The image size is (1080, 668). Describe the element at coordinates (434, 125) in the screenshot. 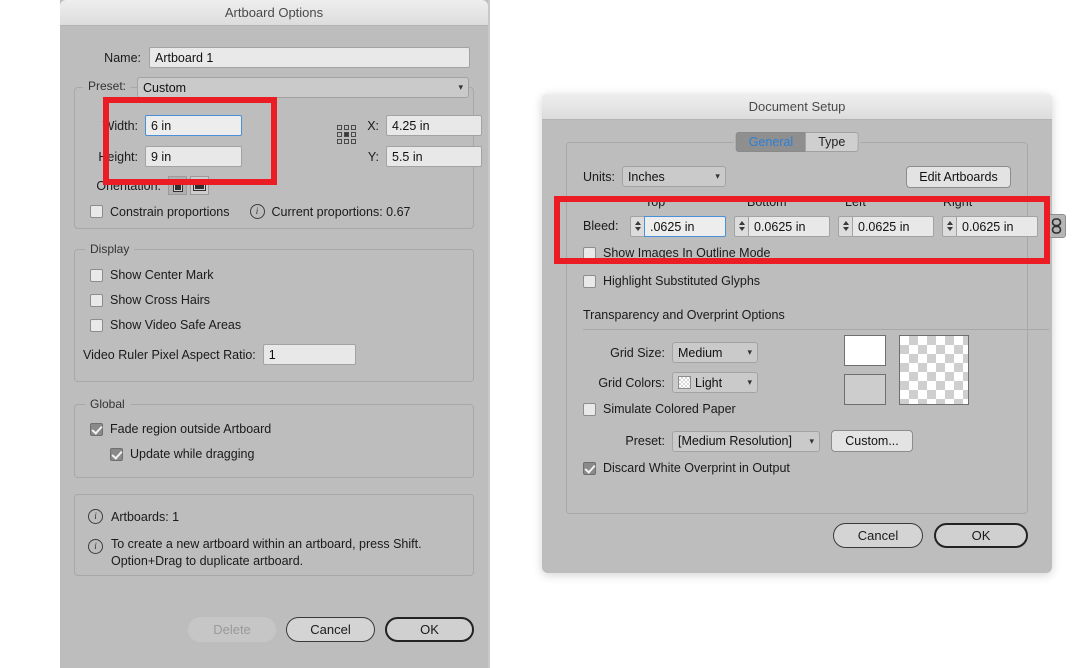

I see `artboard-x-input: 4.25 in` at that location.